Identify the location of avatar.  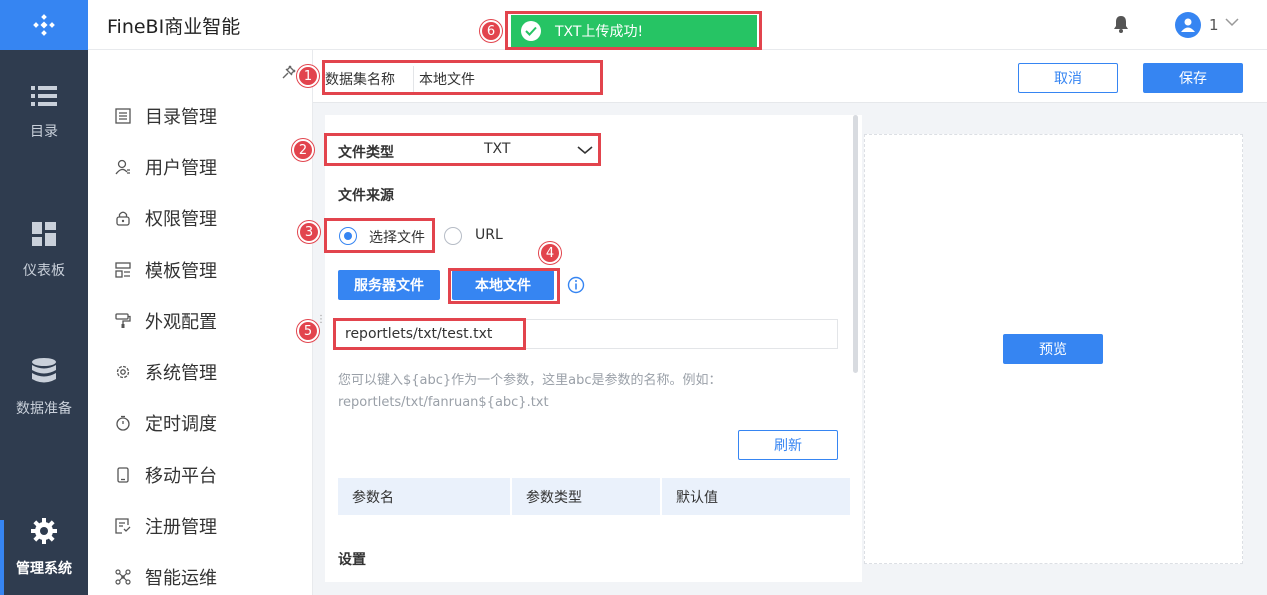
(1188, 25).